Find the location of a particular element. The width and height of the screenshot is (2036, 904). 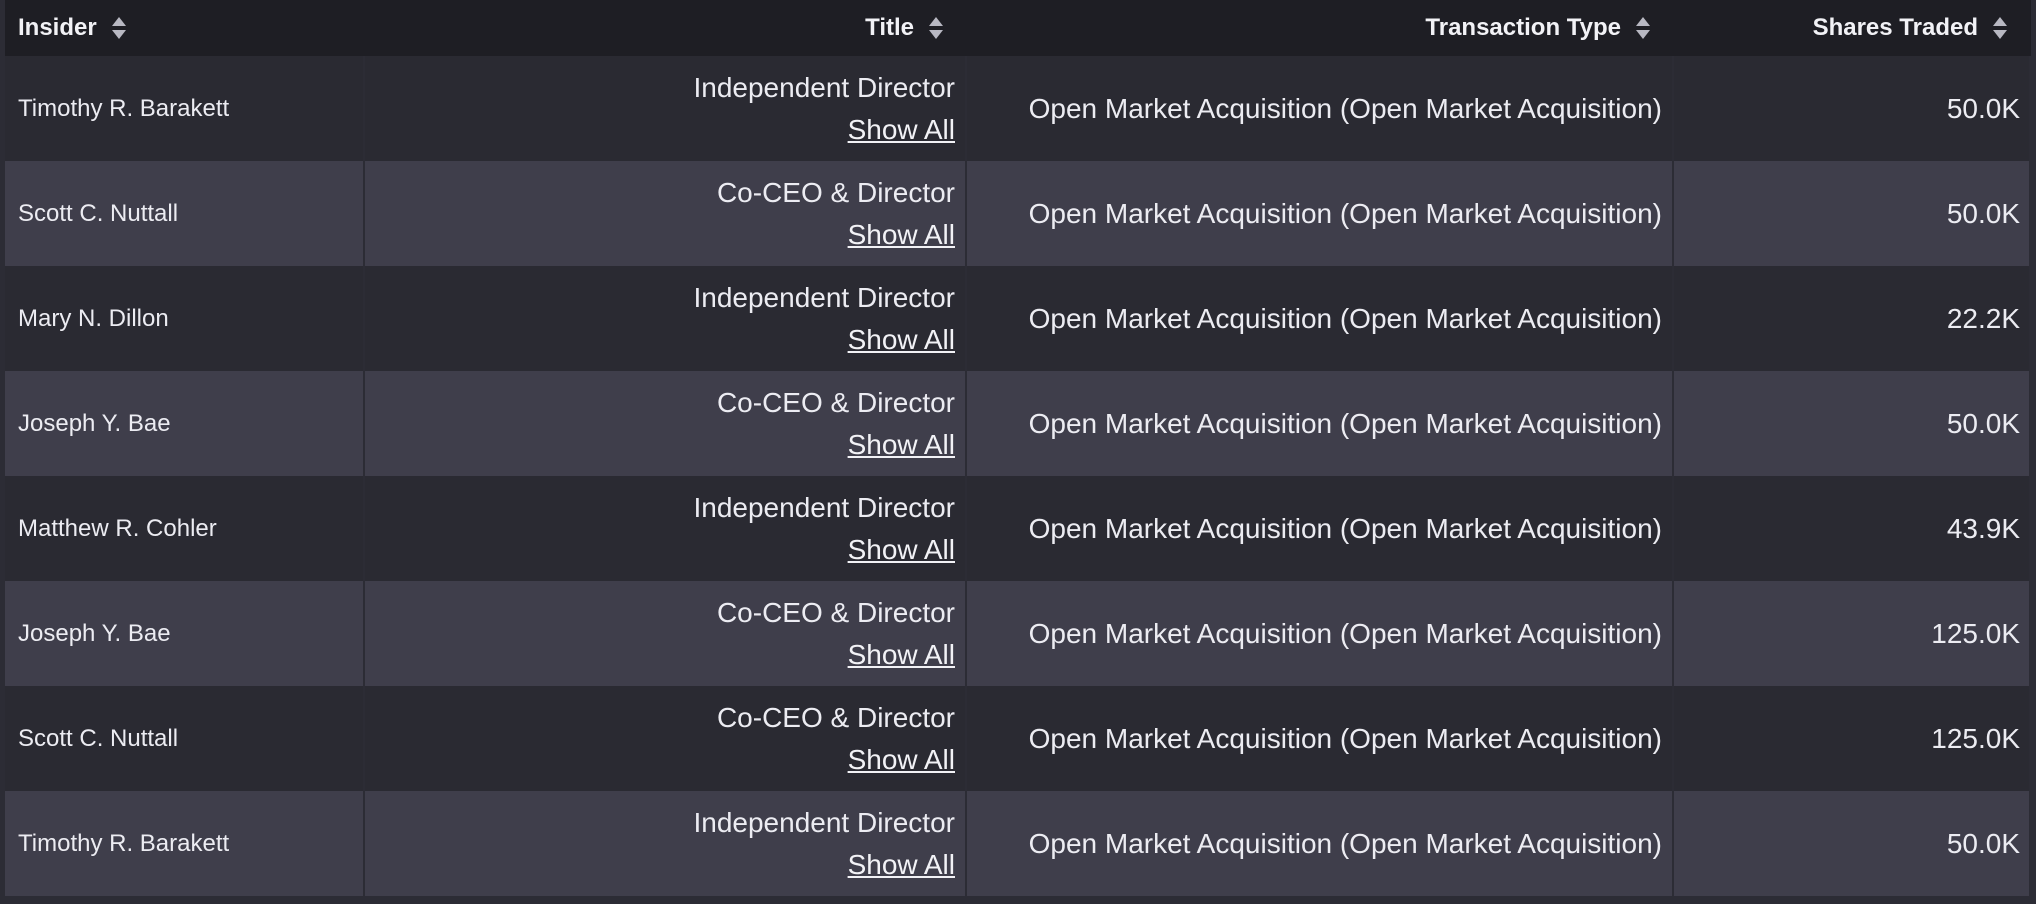

column-header-label: Insider is located at coordinates (57, 27).